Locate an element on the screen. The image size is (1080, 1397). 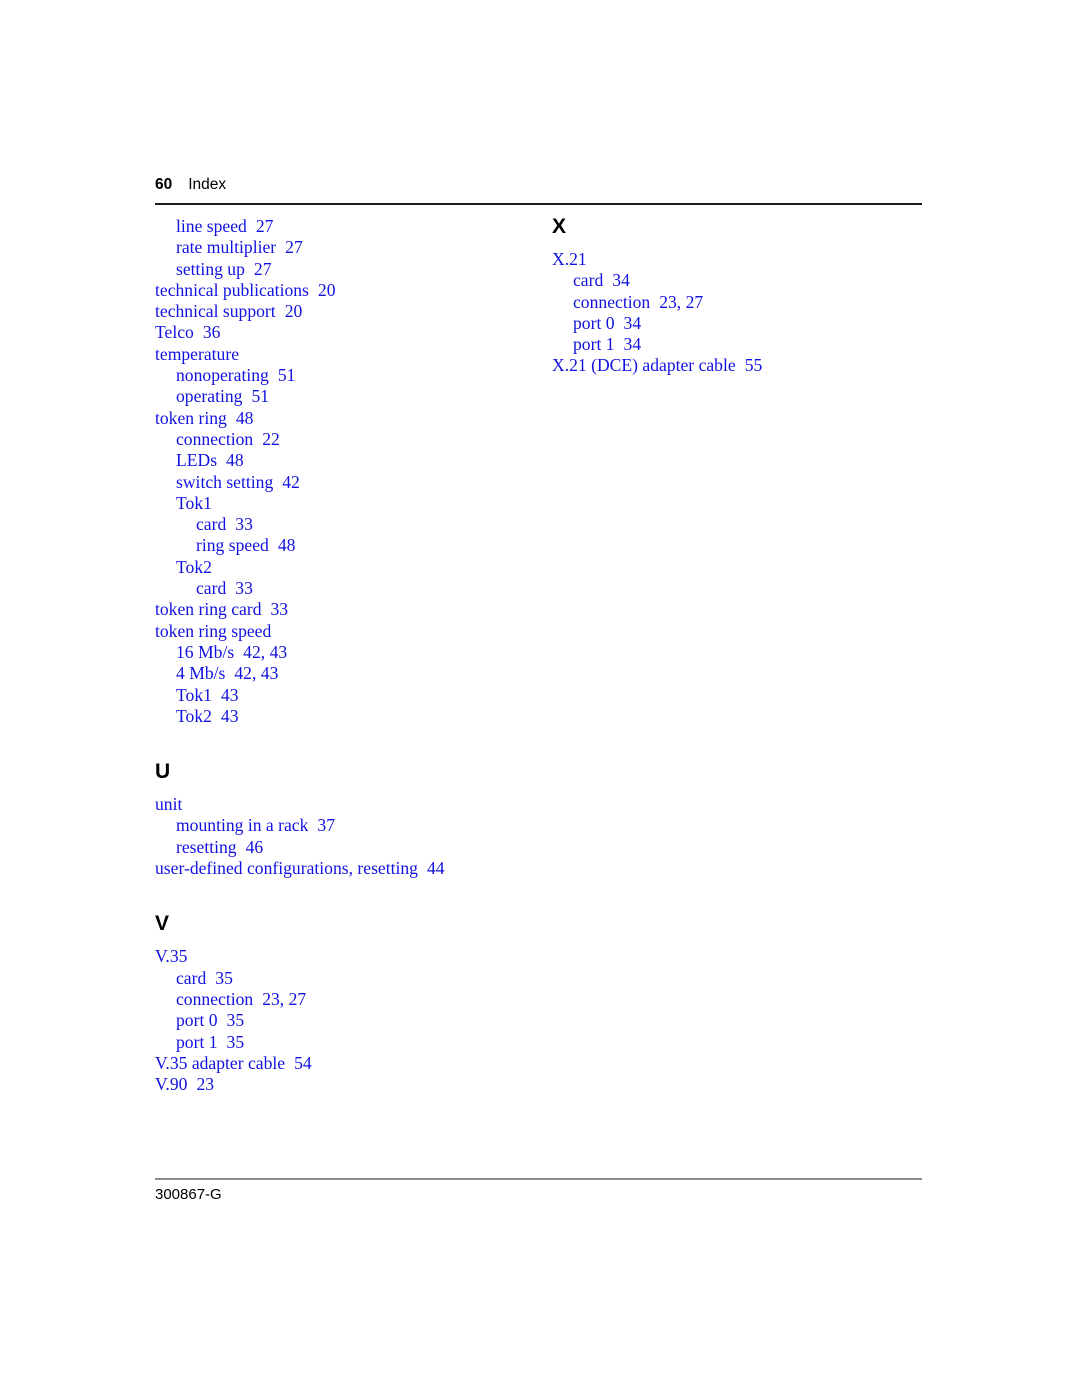
index-entry: Tok1 43 is located at coordinates (350, 695).